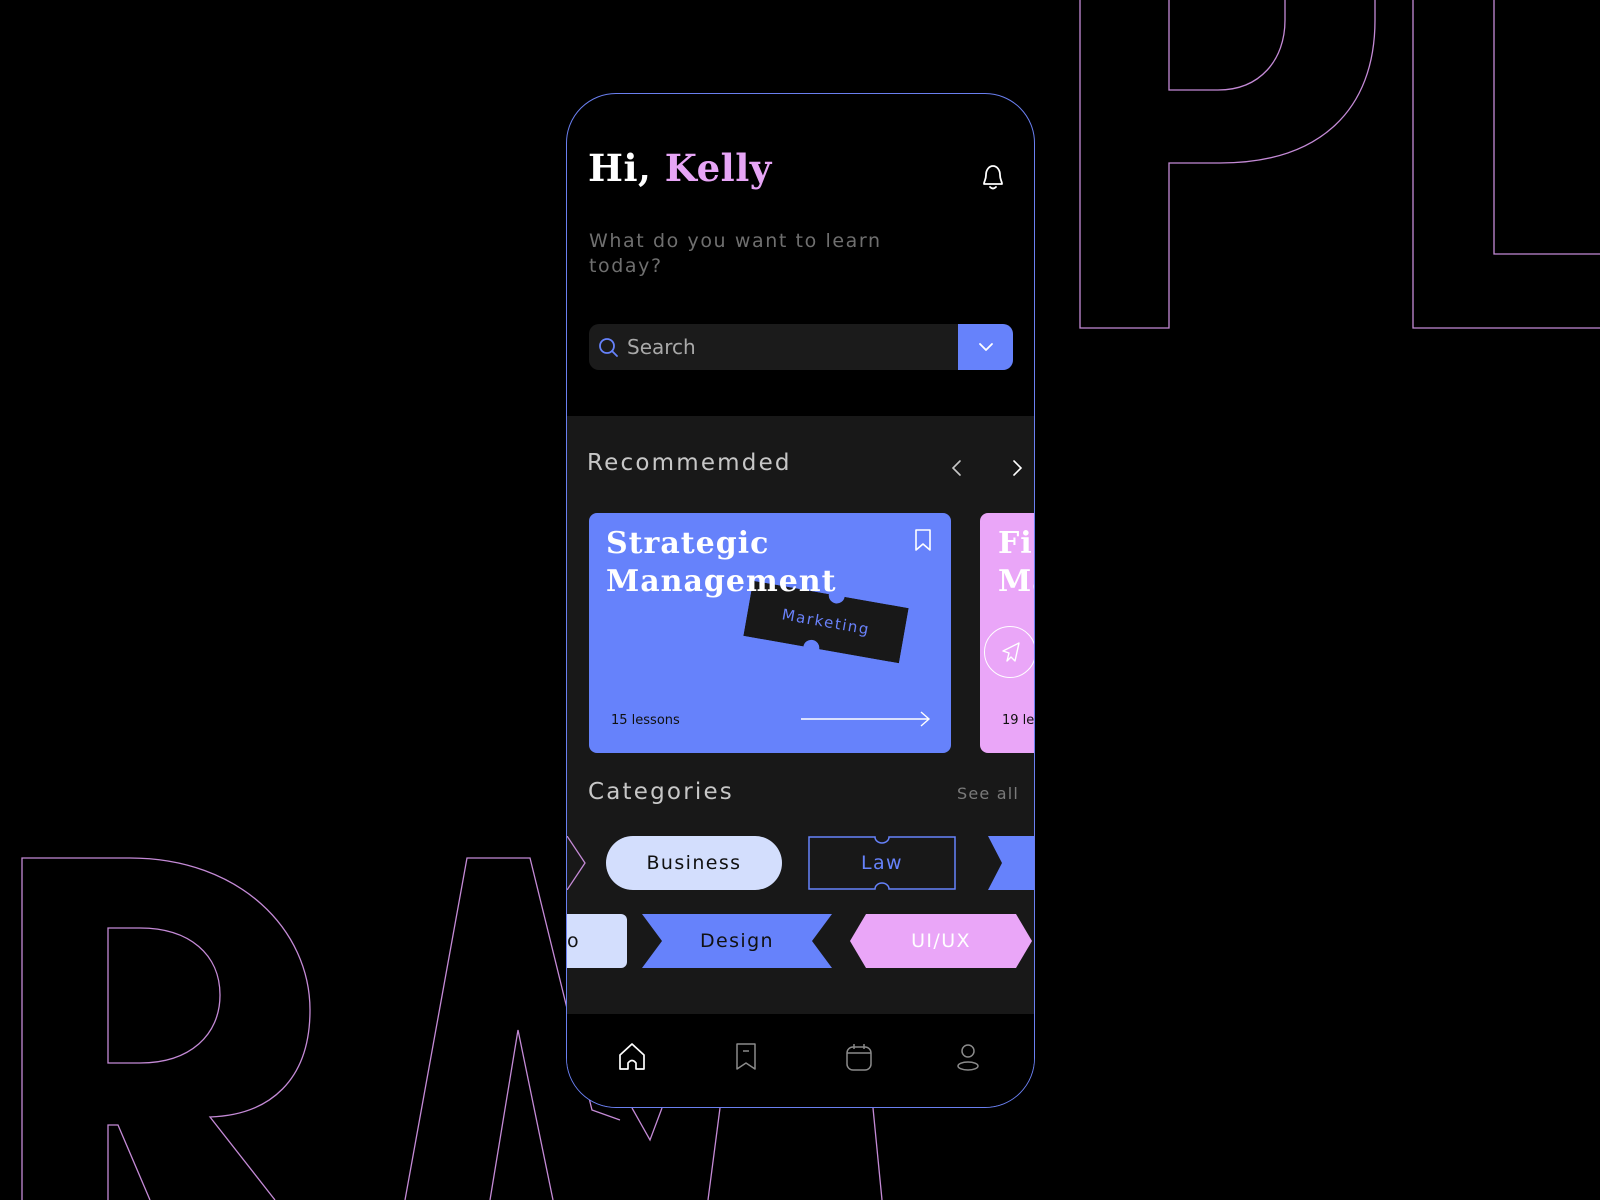 The width and height of the screenshot is (1600, 1200). Describe the element at coordinates (1506, 164) in the screenshot. I see `letter-l-outline` at that location.